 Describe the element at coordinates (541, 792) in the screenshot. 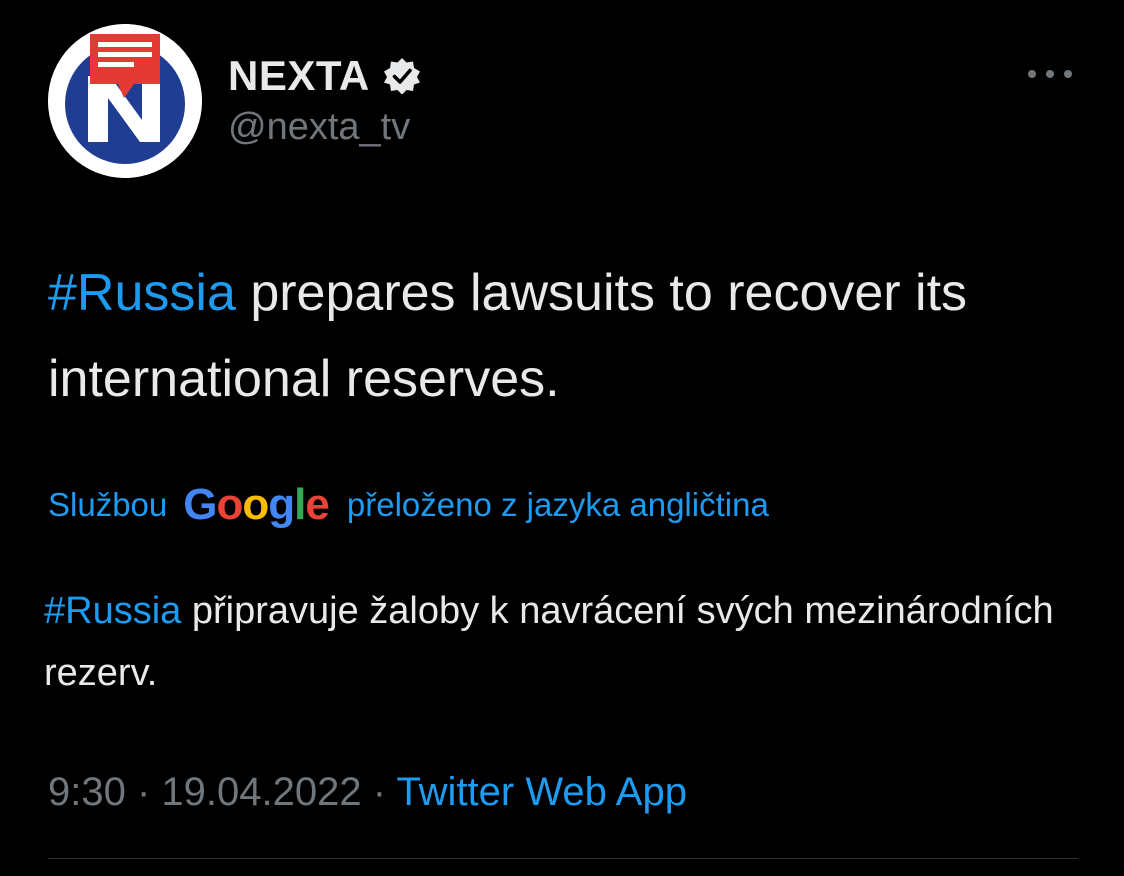

I see `tweet-source-link: Twitter Web App` at that location.